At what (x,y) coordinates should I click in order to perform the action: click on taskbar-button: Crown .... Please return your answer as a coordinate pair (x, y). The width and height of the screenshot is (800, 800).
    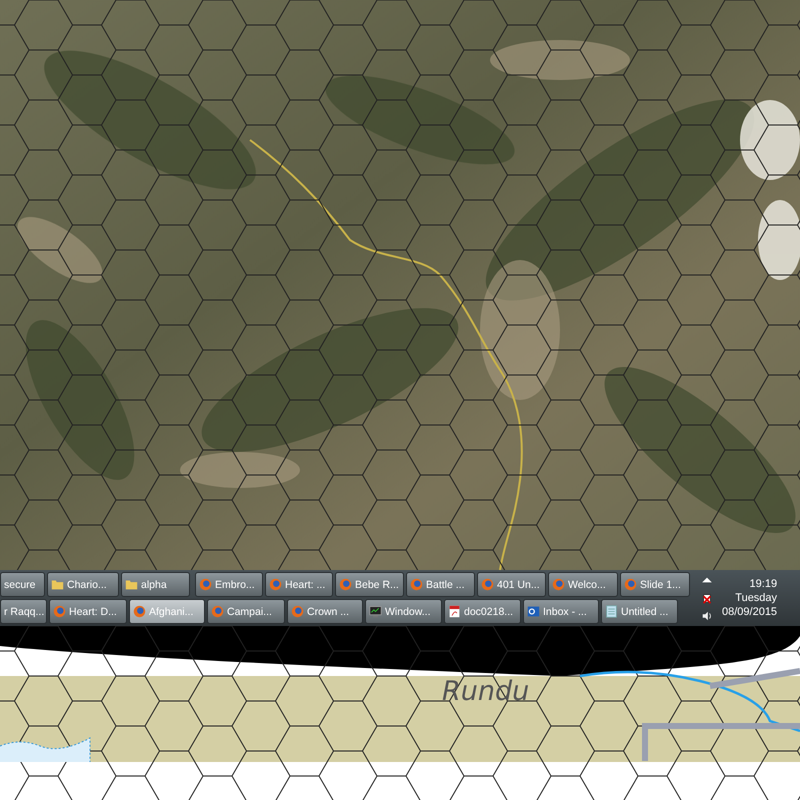
    Looking at the image, I should click on (325, 611).